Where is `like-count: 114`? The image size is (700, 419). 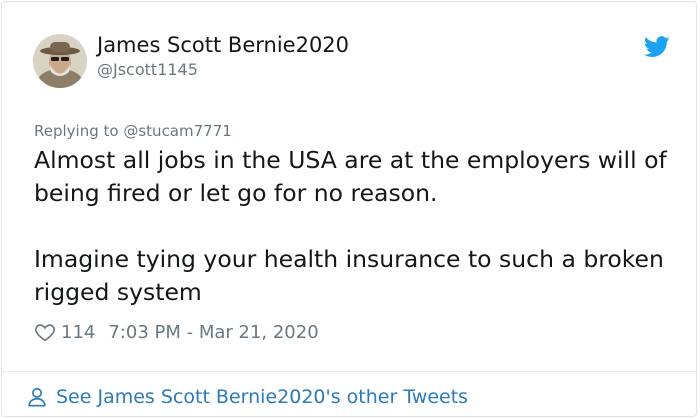
like-count: 114 is located at coordinates (78, 332).